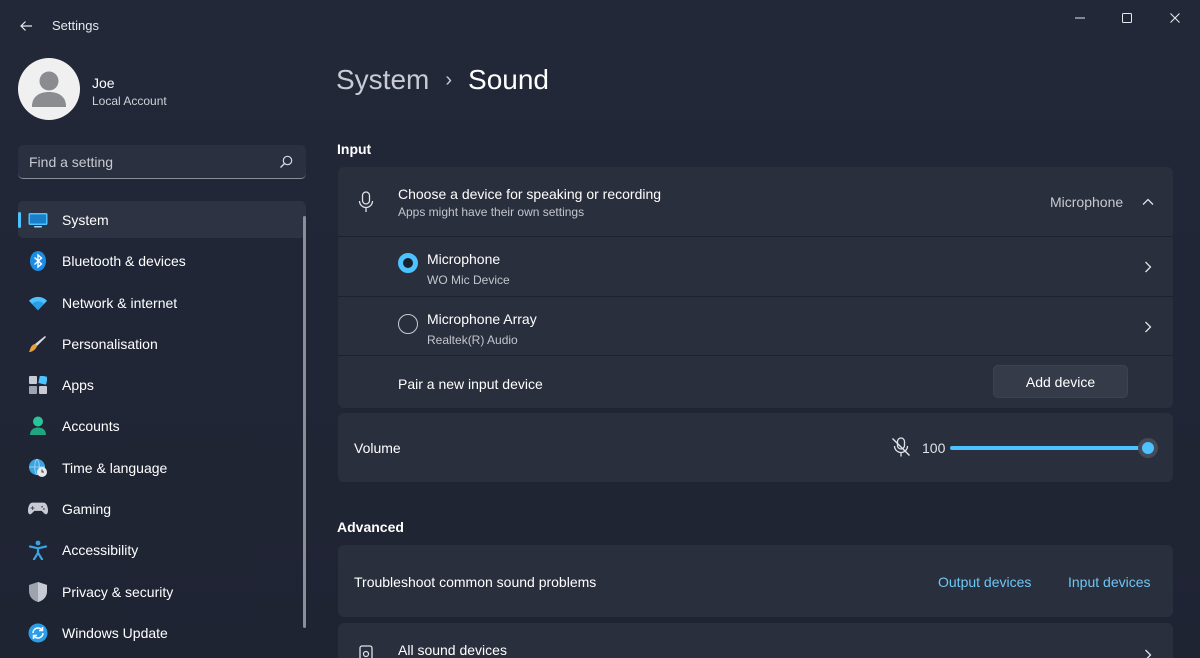  Describe the element at coordinates (38, 591) in the screenshot. I see `shield-icon` at that location.